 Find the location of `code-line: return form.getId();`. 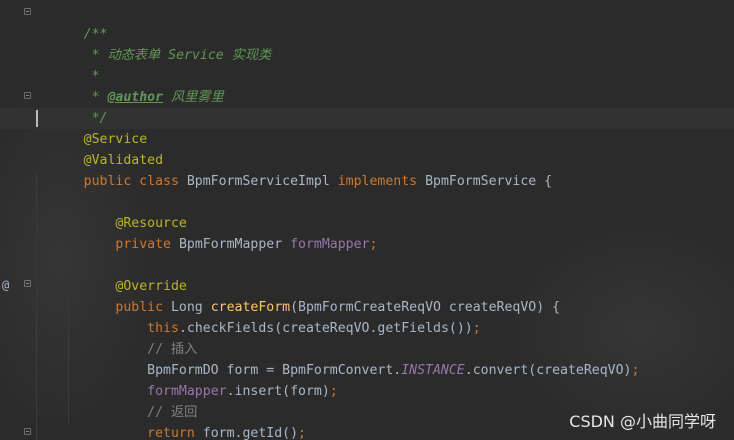

code-line: return form.getId(); is located at coordinates (171, 421).